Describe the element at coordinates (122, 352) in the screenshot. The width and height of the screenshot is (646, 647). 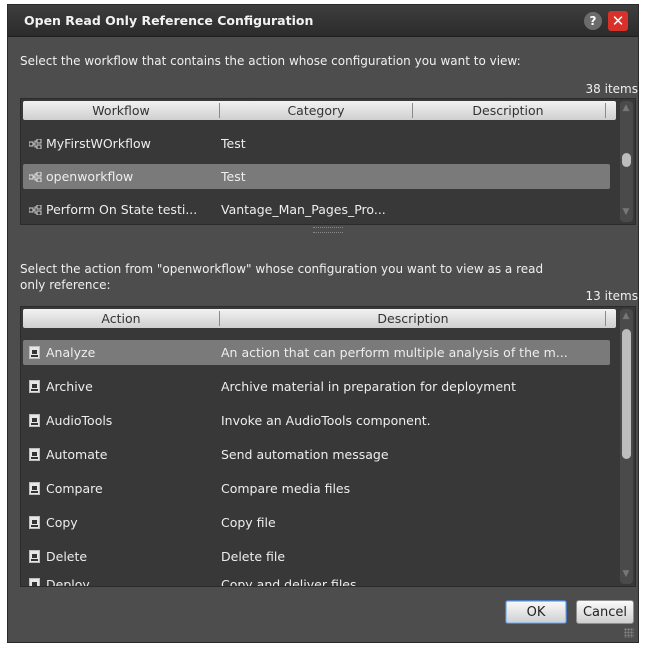
I see `action-name-cell: Analyze` at that location.